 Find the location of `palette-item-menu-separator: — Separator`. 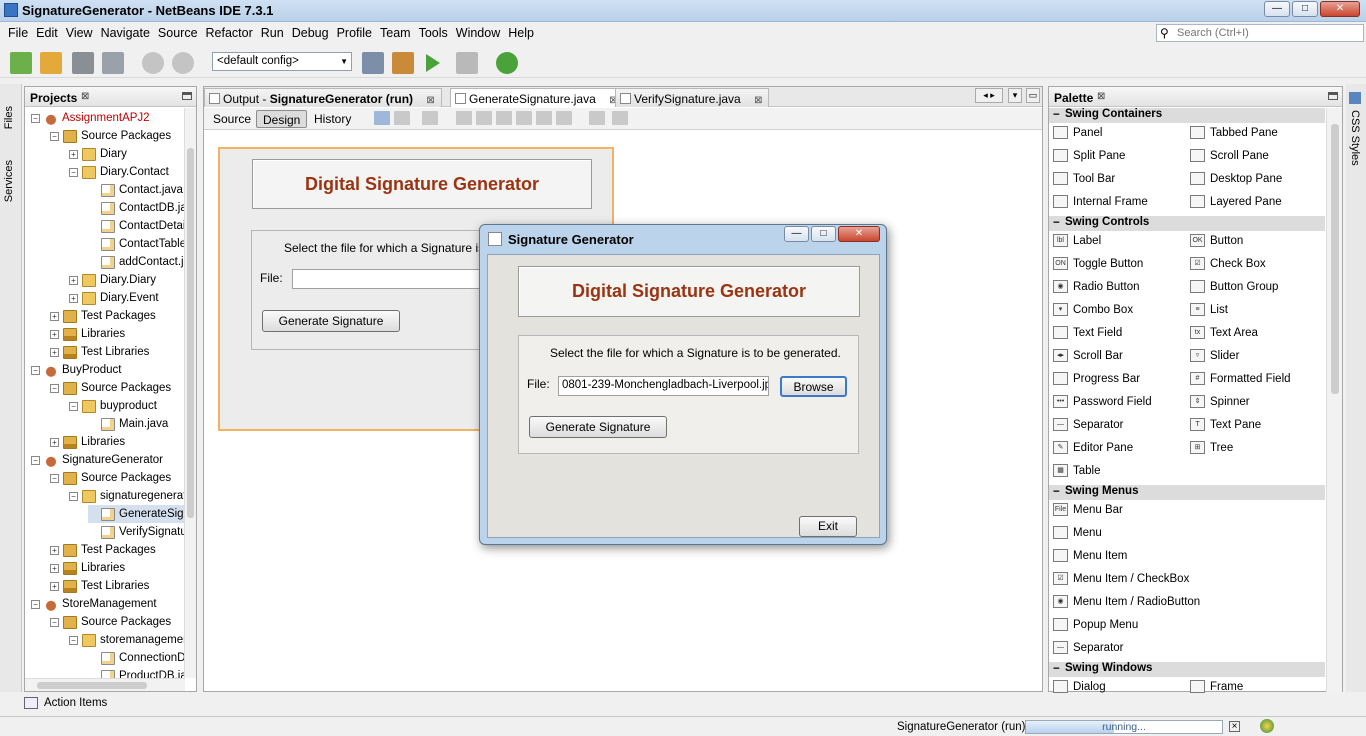

palette-item-menu-separator: — Separator is located at coordinates (1088, 647).